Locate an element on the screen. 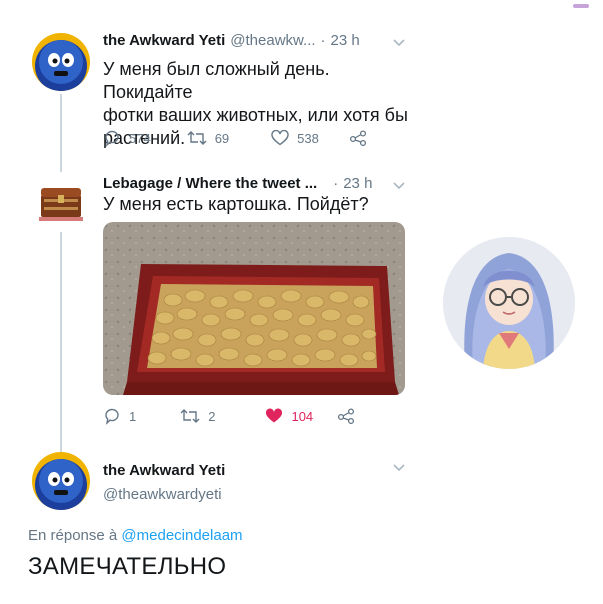  reply-context: En réponse à @medecindelaam is located at coordinates (135, 535).